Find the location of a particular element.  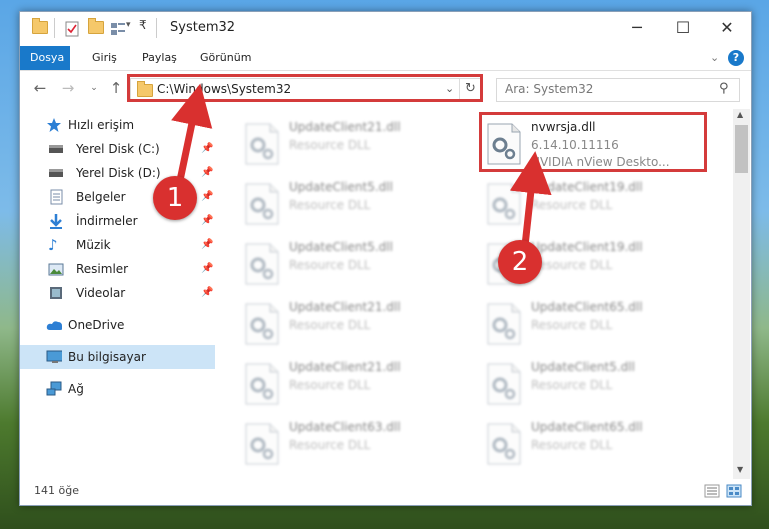

step-badge-2: 2 is located at coordinates (520, 262).